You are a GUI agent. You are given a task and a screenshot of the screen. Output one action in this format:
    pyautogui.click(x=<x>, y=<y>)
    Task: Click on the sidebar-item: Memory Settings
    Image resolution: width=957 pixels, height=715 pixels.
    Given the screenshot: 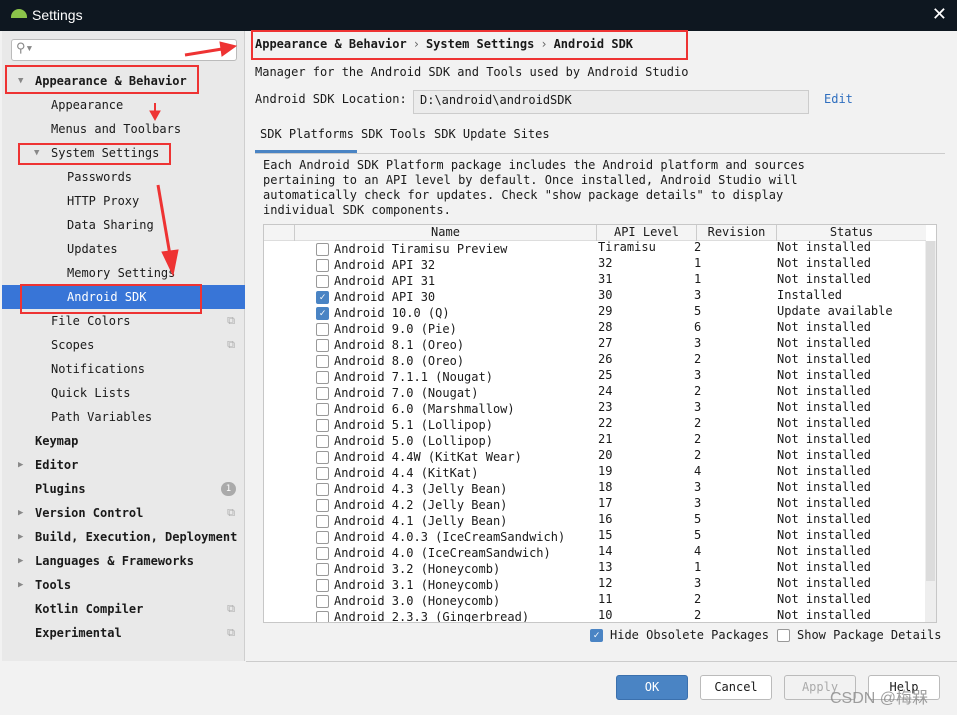 What is the action you would take?
    pyautogui.click(x=123, y=273)
    